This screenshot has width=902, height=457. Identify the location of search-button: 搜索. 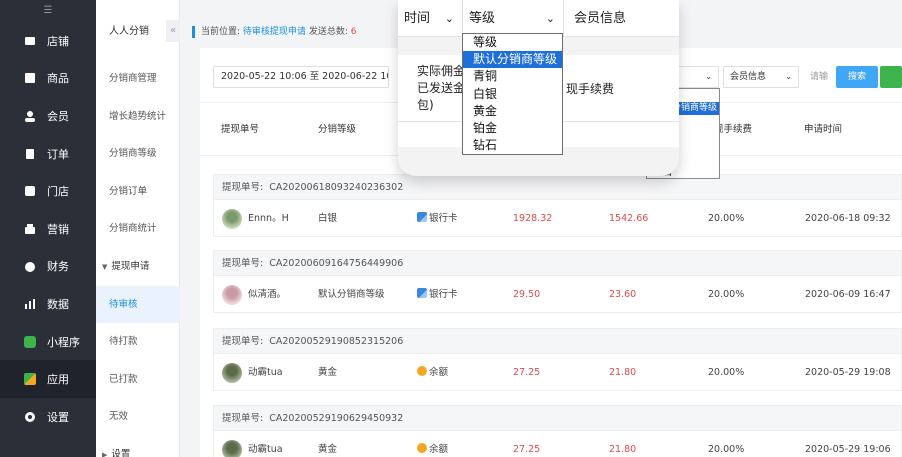
(857, 77).